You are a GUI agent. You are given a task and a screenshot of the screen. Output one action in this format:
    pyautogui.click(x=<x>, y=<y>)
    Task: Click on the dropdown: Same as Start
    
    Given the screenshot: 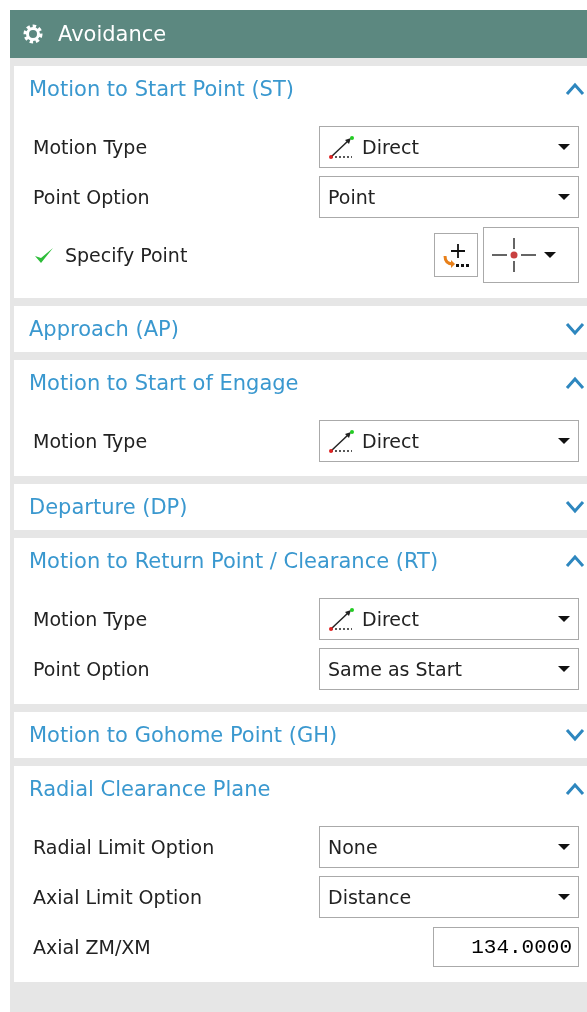 What is the action you would take?
    pyautogui.click(x=449, y=669)
    